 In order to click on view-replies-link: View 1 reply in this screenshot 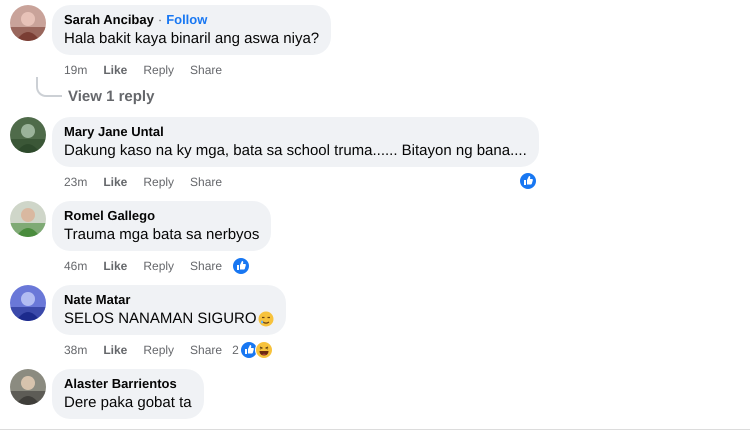, I will do `click(111, 96)`.